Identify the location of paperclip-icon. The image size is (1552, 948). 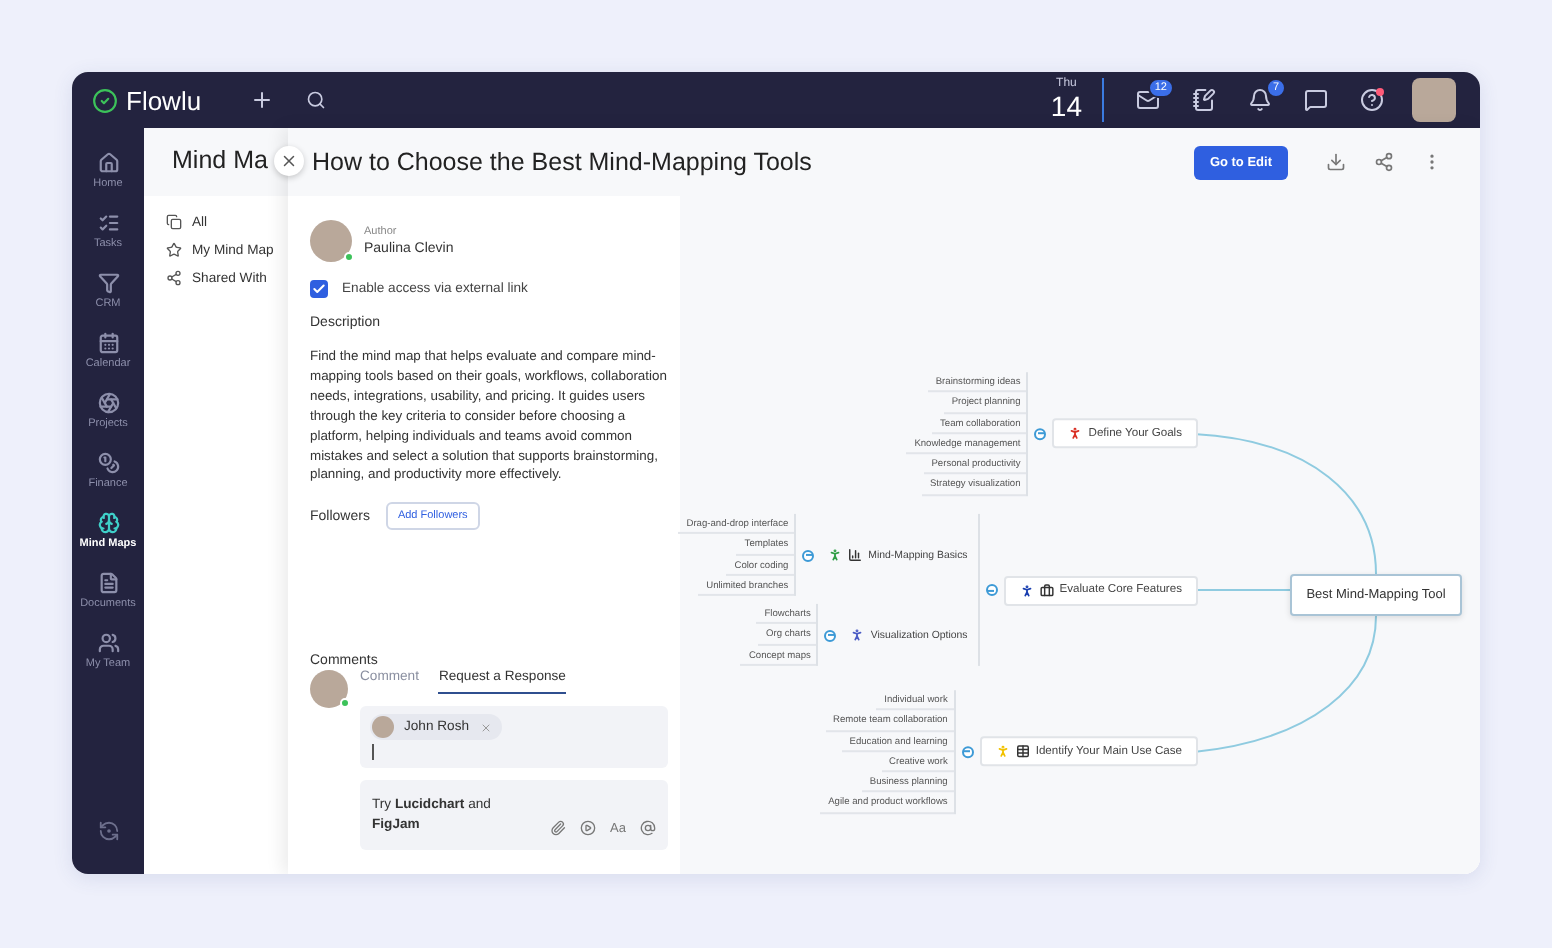
(558, 828).